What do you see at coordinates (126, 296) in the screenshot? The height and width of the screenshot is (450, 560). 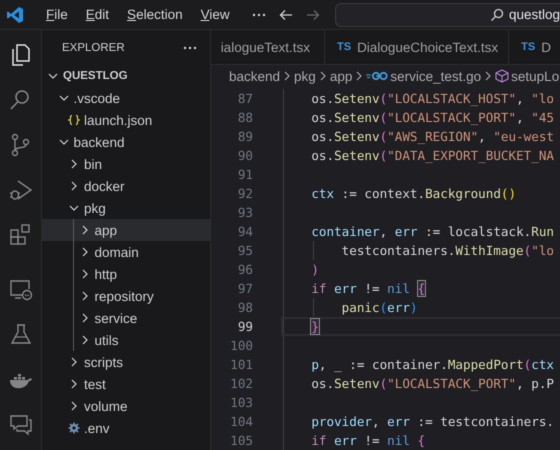 I see `tree-item: repository` at bounding box center [126, 296].